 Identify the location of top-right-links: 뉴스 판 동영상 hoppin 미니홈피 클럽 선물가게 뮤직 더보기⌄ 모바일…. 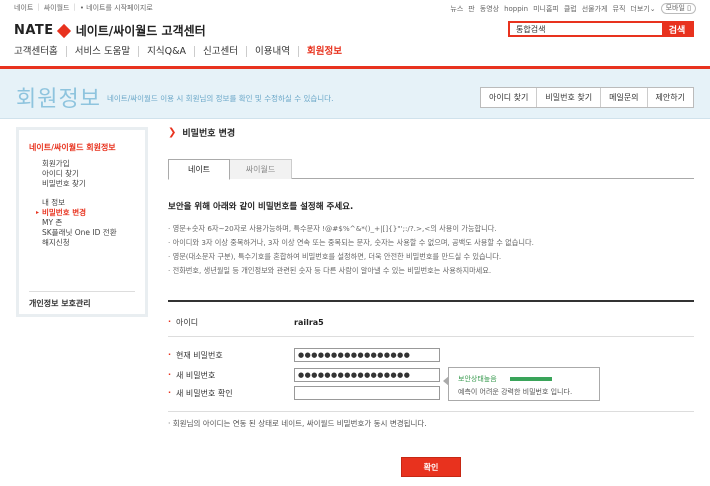
(573, 8).